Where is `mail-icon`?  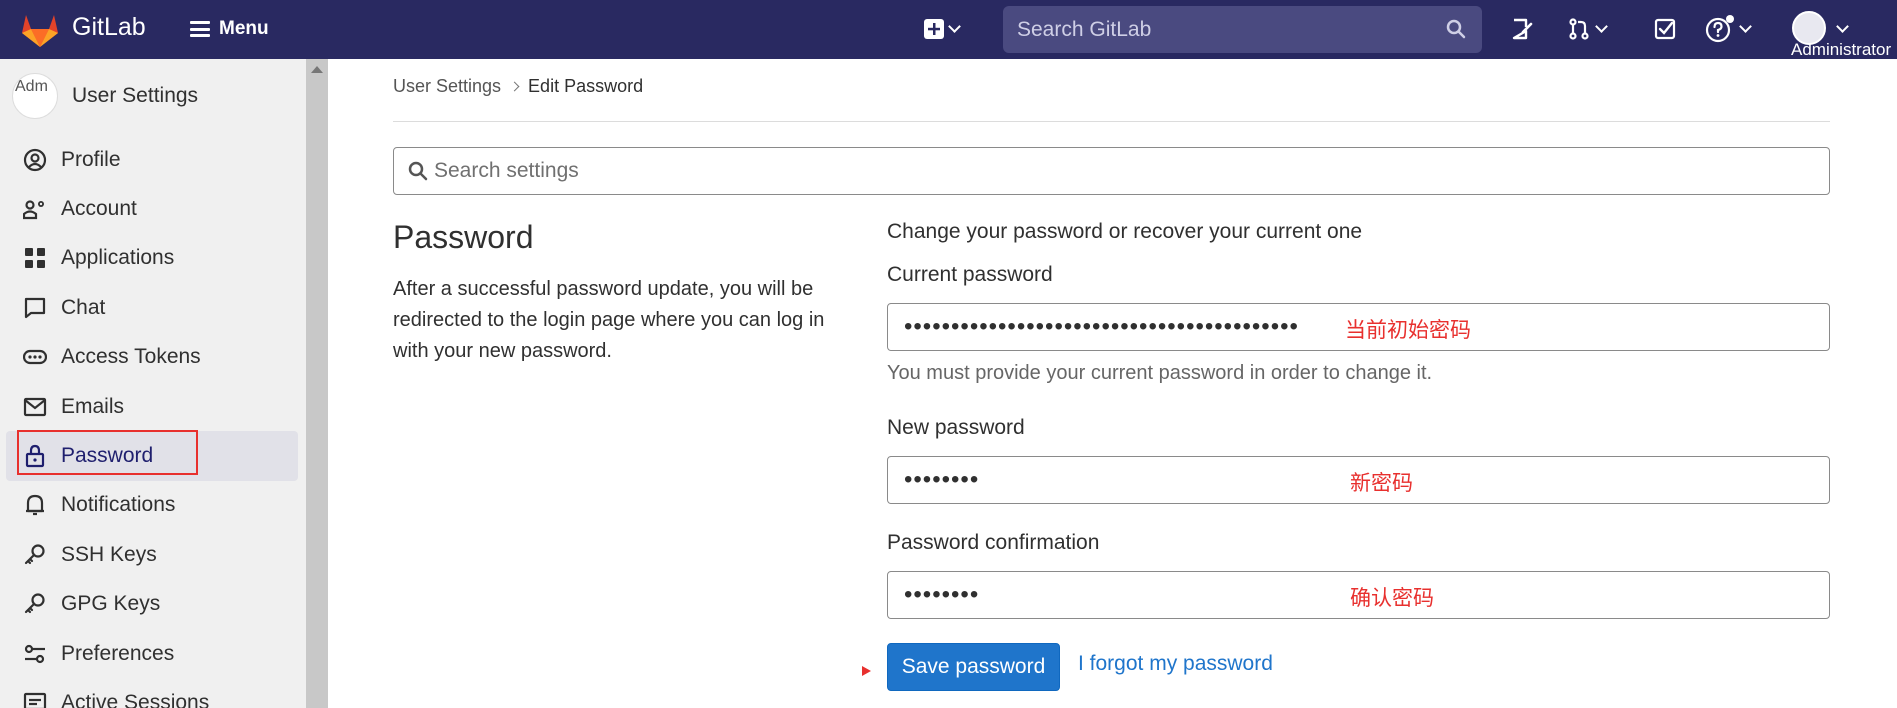 mail-icon is located at coordinates (35, 406).